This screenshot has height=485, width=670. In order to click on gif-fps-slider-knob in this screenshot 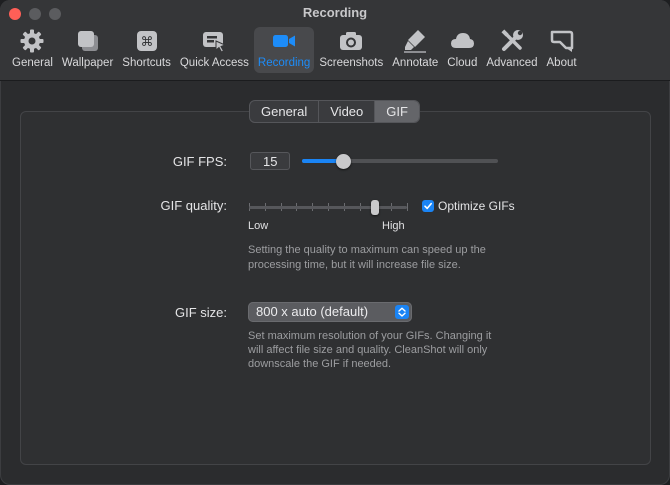, I will do `click(343, 161)`.